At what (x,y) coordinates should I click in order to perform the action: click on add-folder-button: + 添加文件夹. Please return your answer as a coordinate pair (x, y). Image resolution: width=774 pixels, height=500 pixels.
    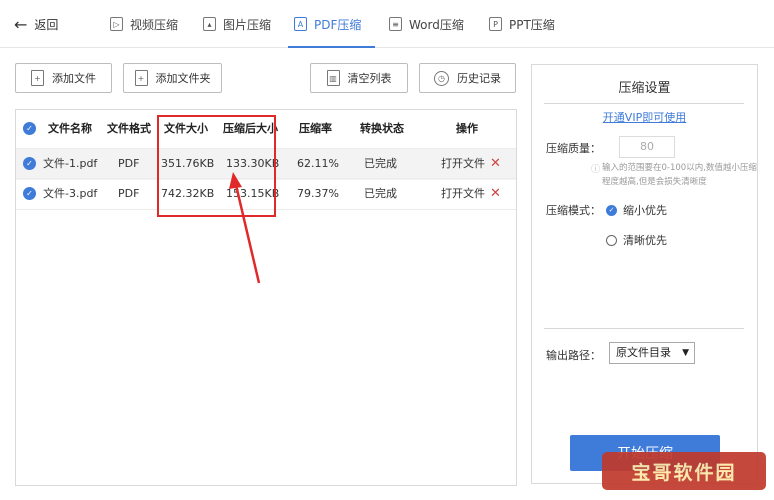
    Looking at the image, I should click on (172, 78).